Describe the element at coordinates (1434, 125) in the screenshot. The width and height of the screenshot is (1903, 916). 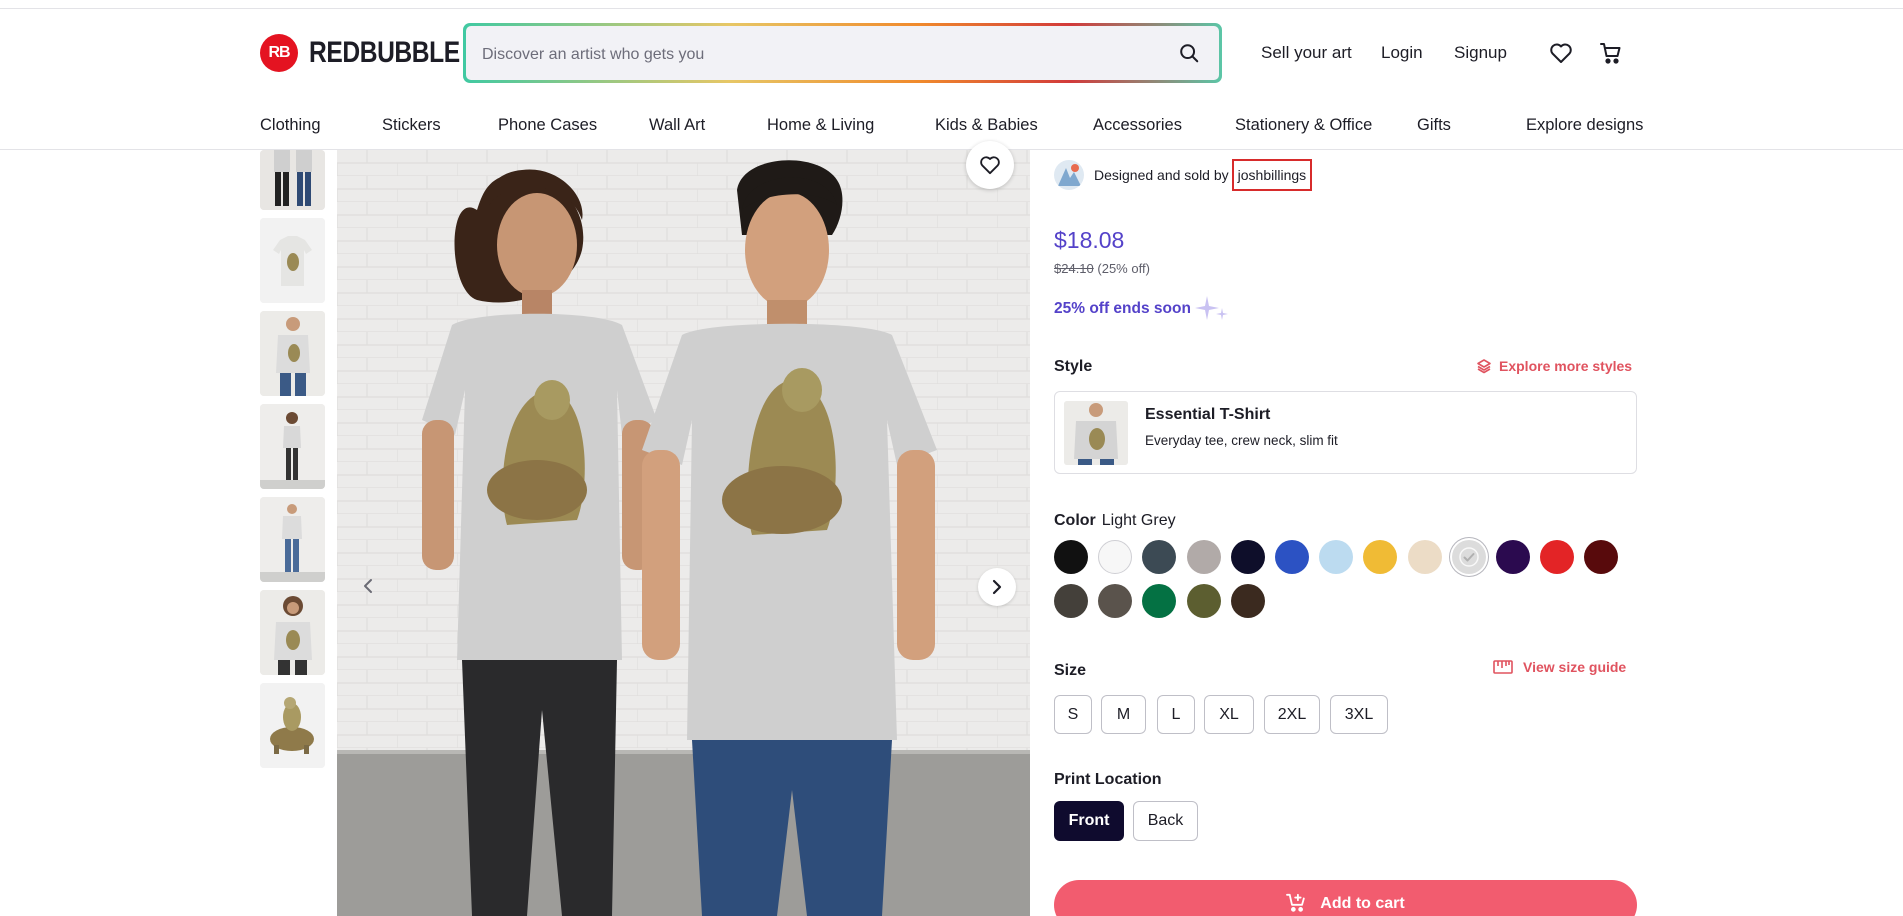
I see `nav-gifts: Gifts` at that location.